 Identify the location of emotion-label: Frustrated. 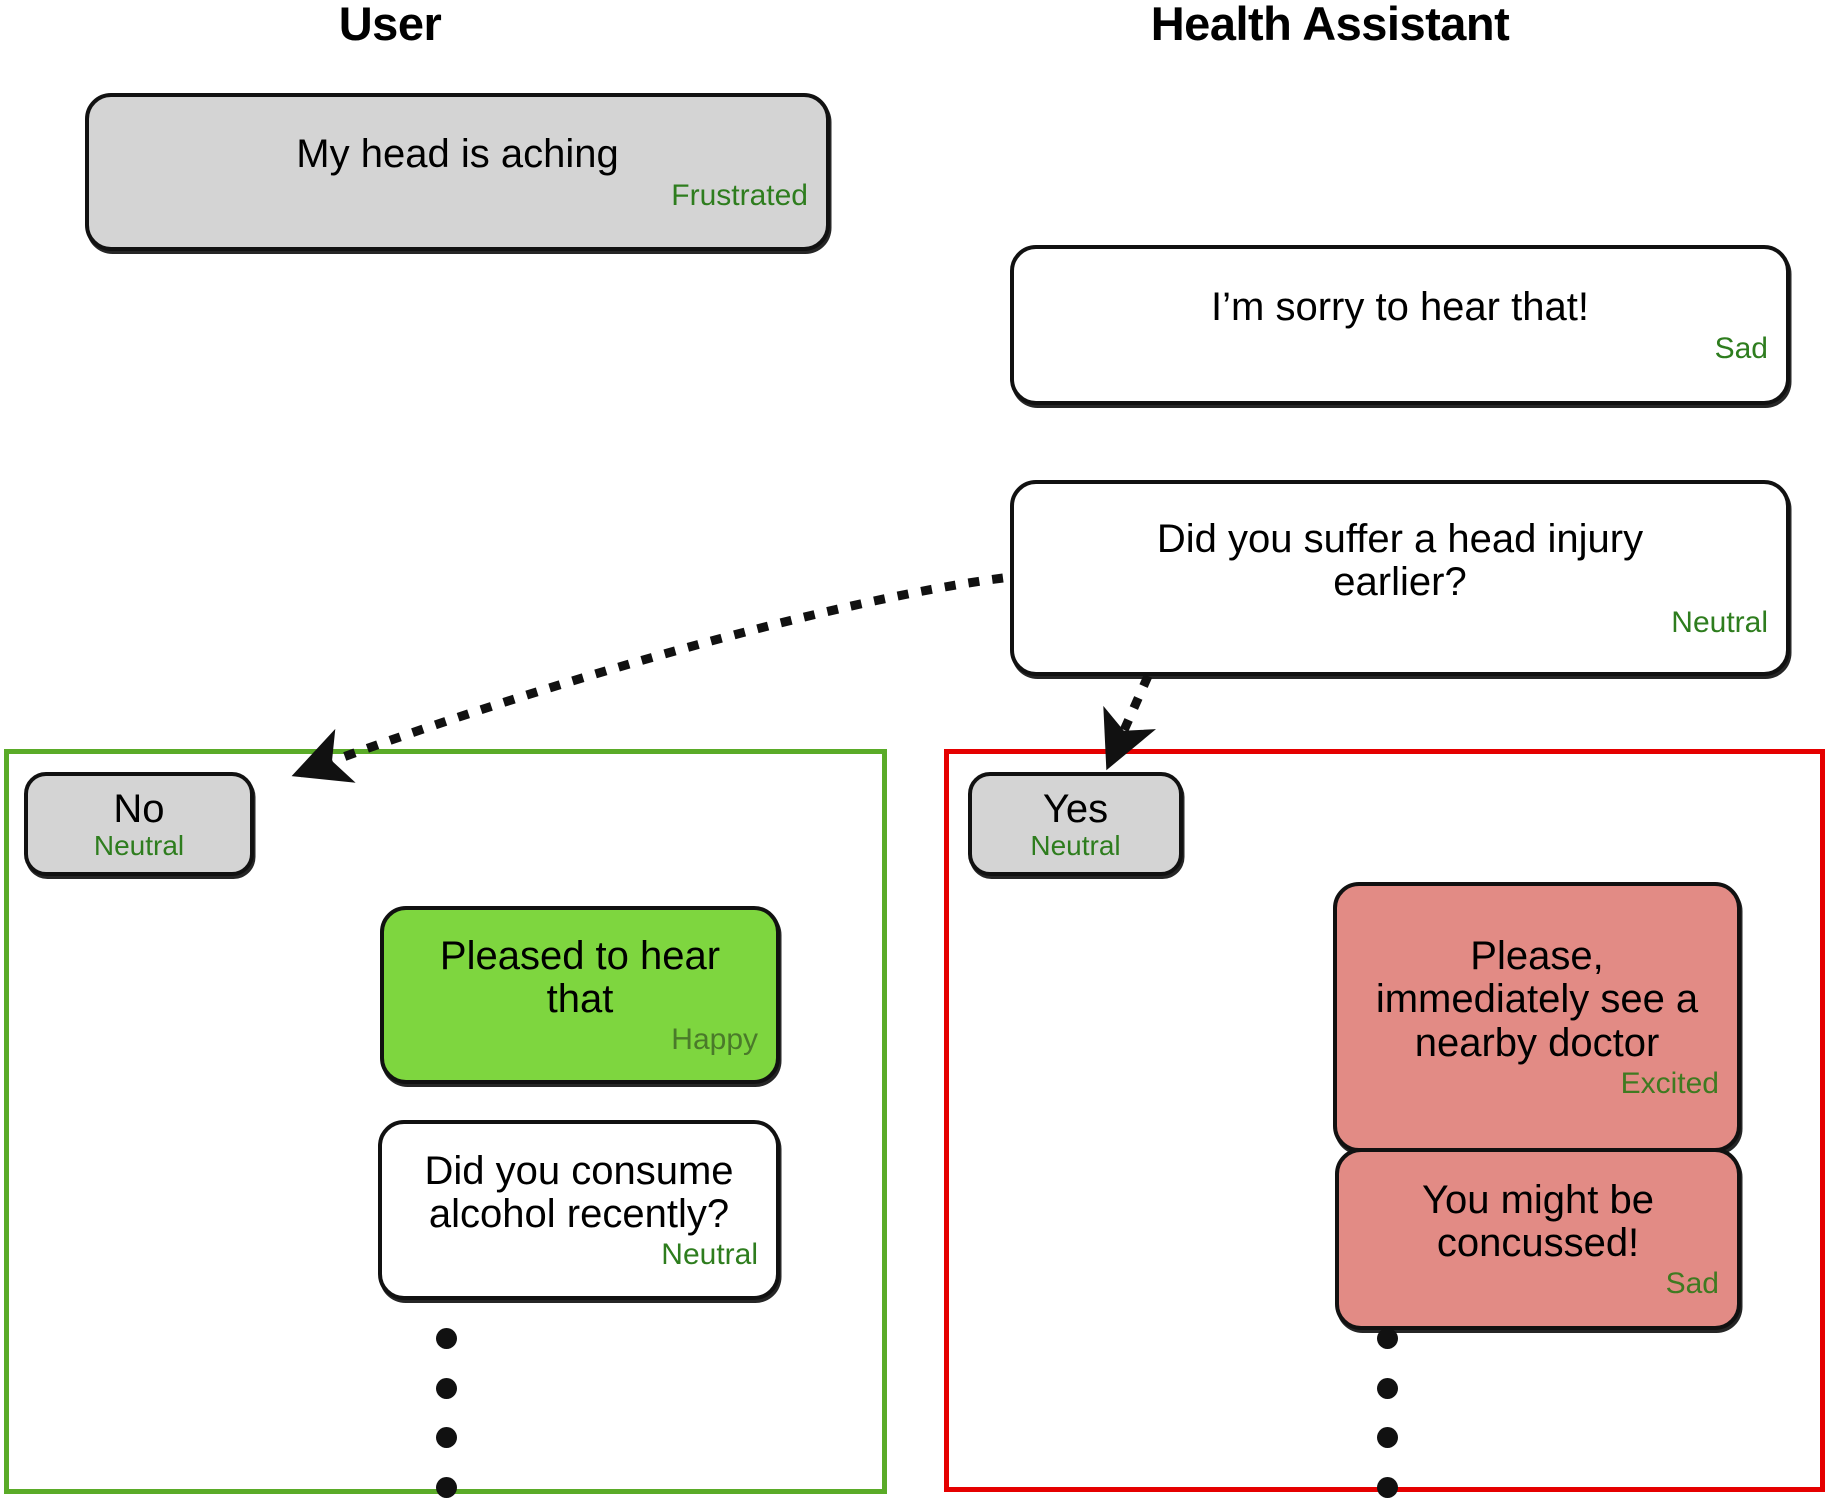
(739, 195).